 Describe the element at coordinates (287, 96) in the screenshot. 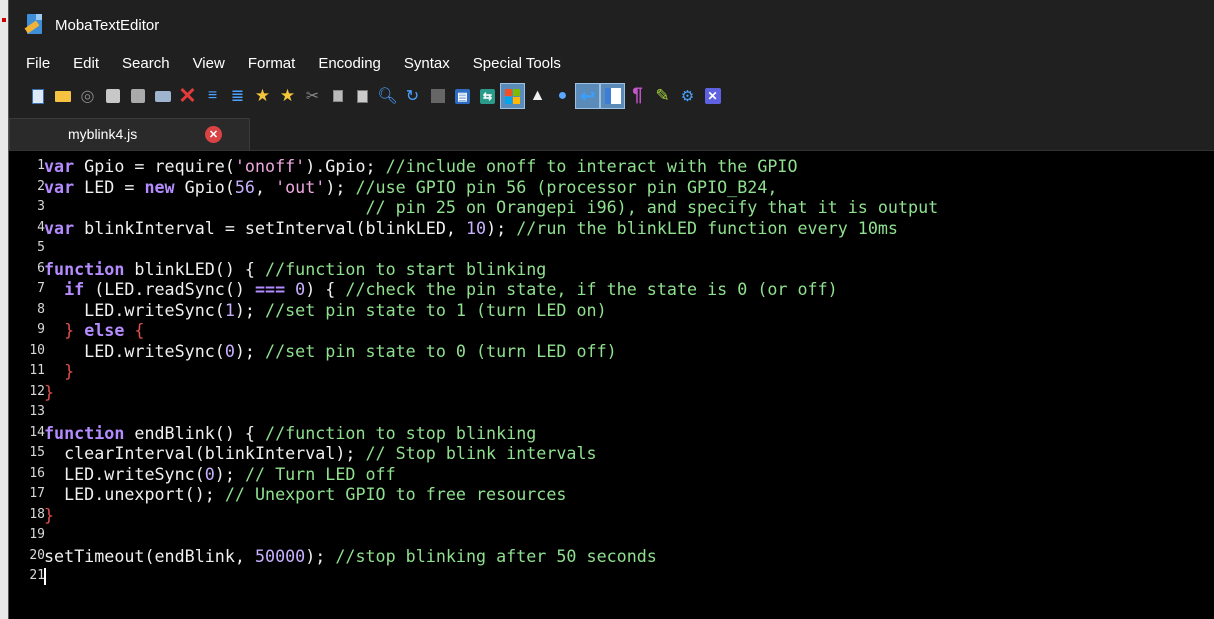

I see `bookmark-next-icon: ★` at that location.